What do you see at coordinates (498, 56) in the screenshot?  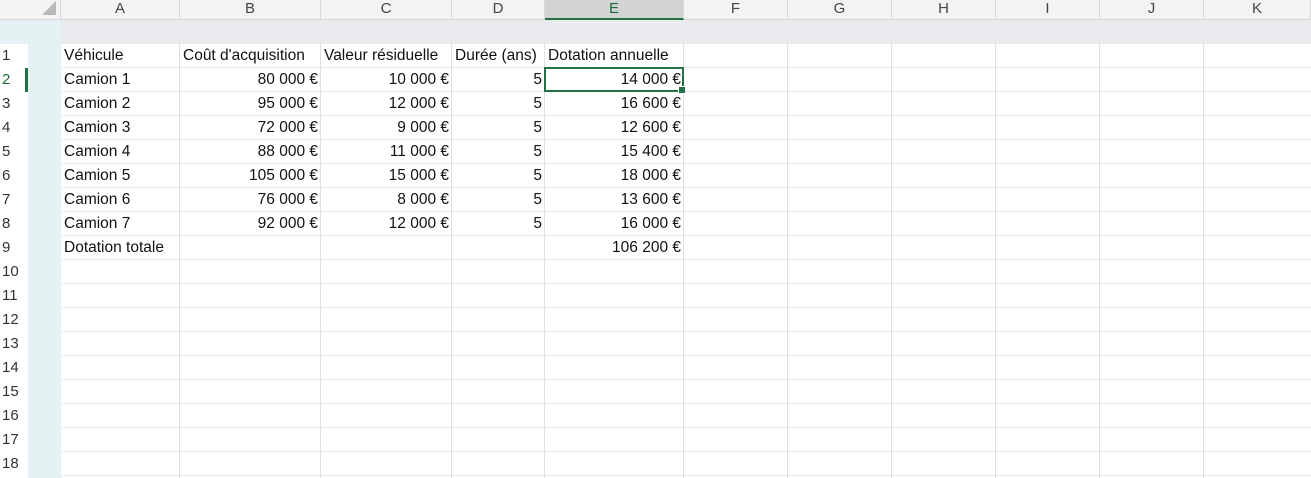 I see `cell-d1: Durée (ans)` at bounding box center [498, 56].